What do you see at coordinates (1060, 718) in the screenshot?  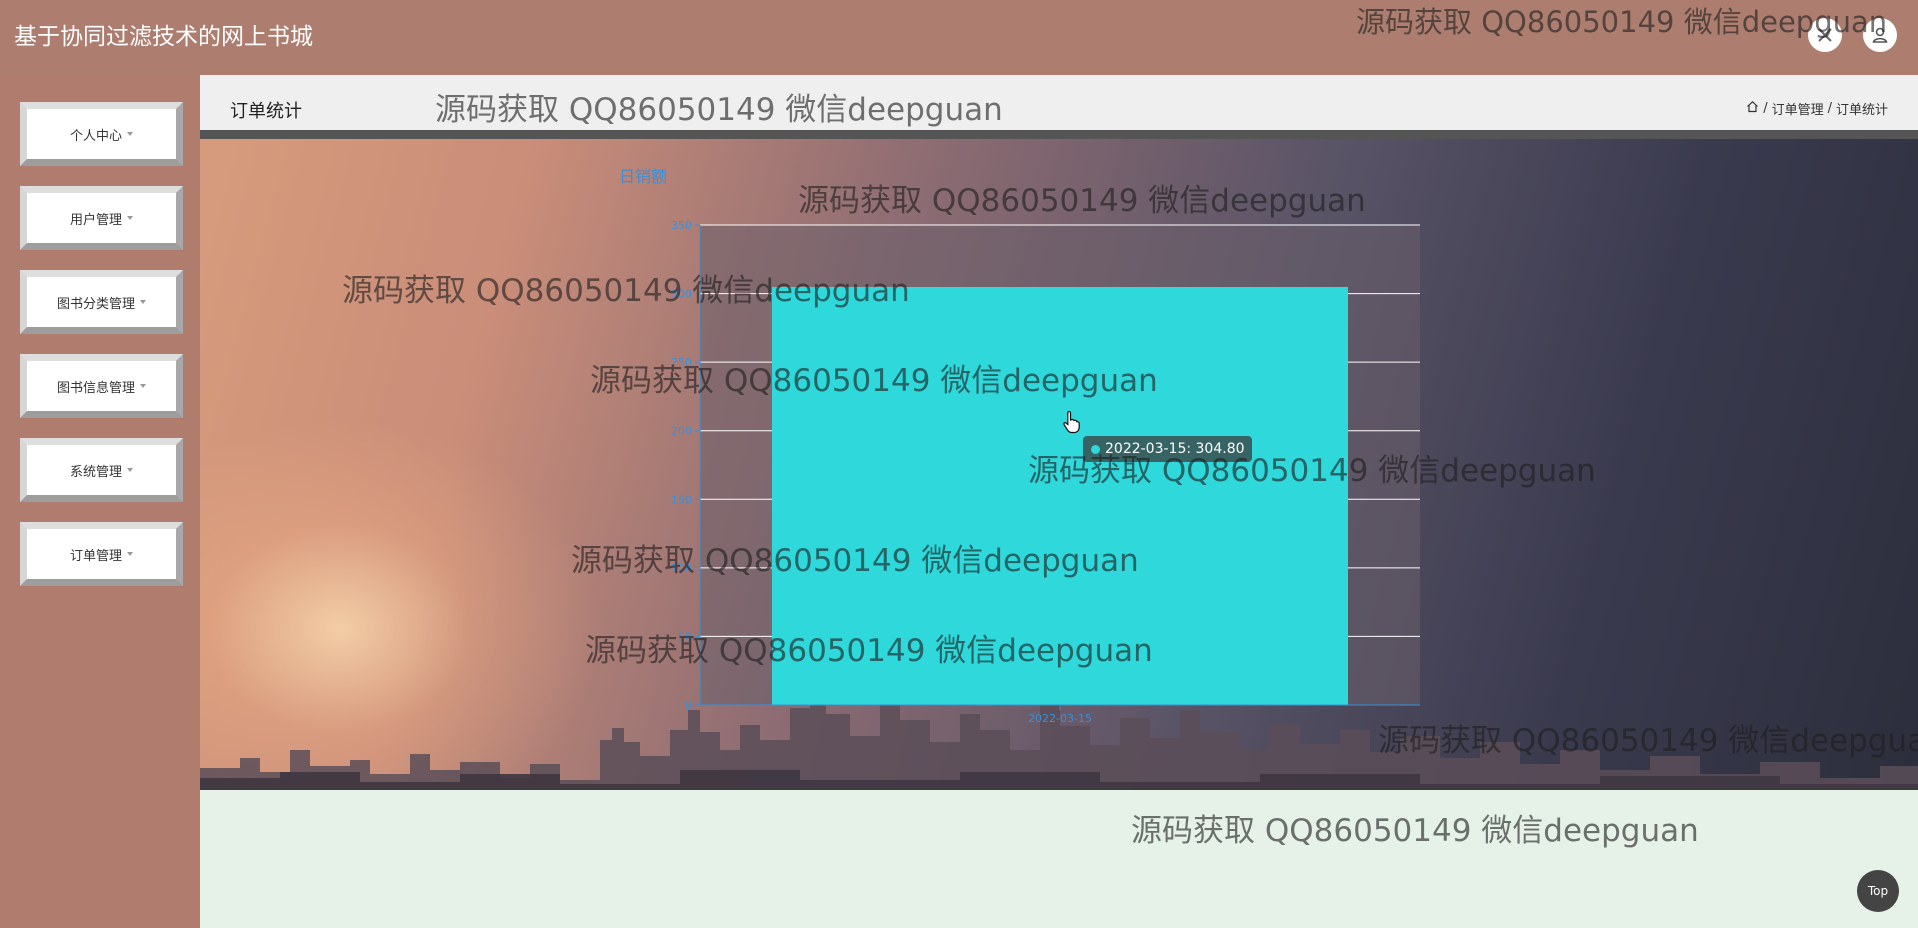 I see `x-tick-label: 2022-03-15` at bounding box center [1060, 718].